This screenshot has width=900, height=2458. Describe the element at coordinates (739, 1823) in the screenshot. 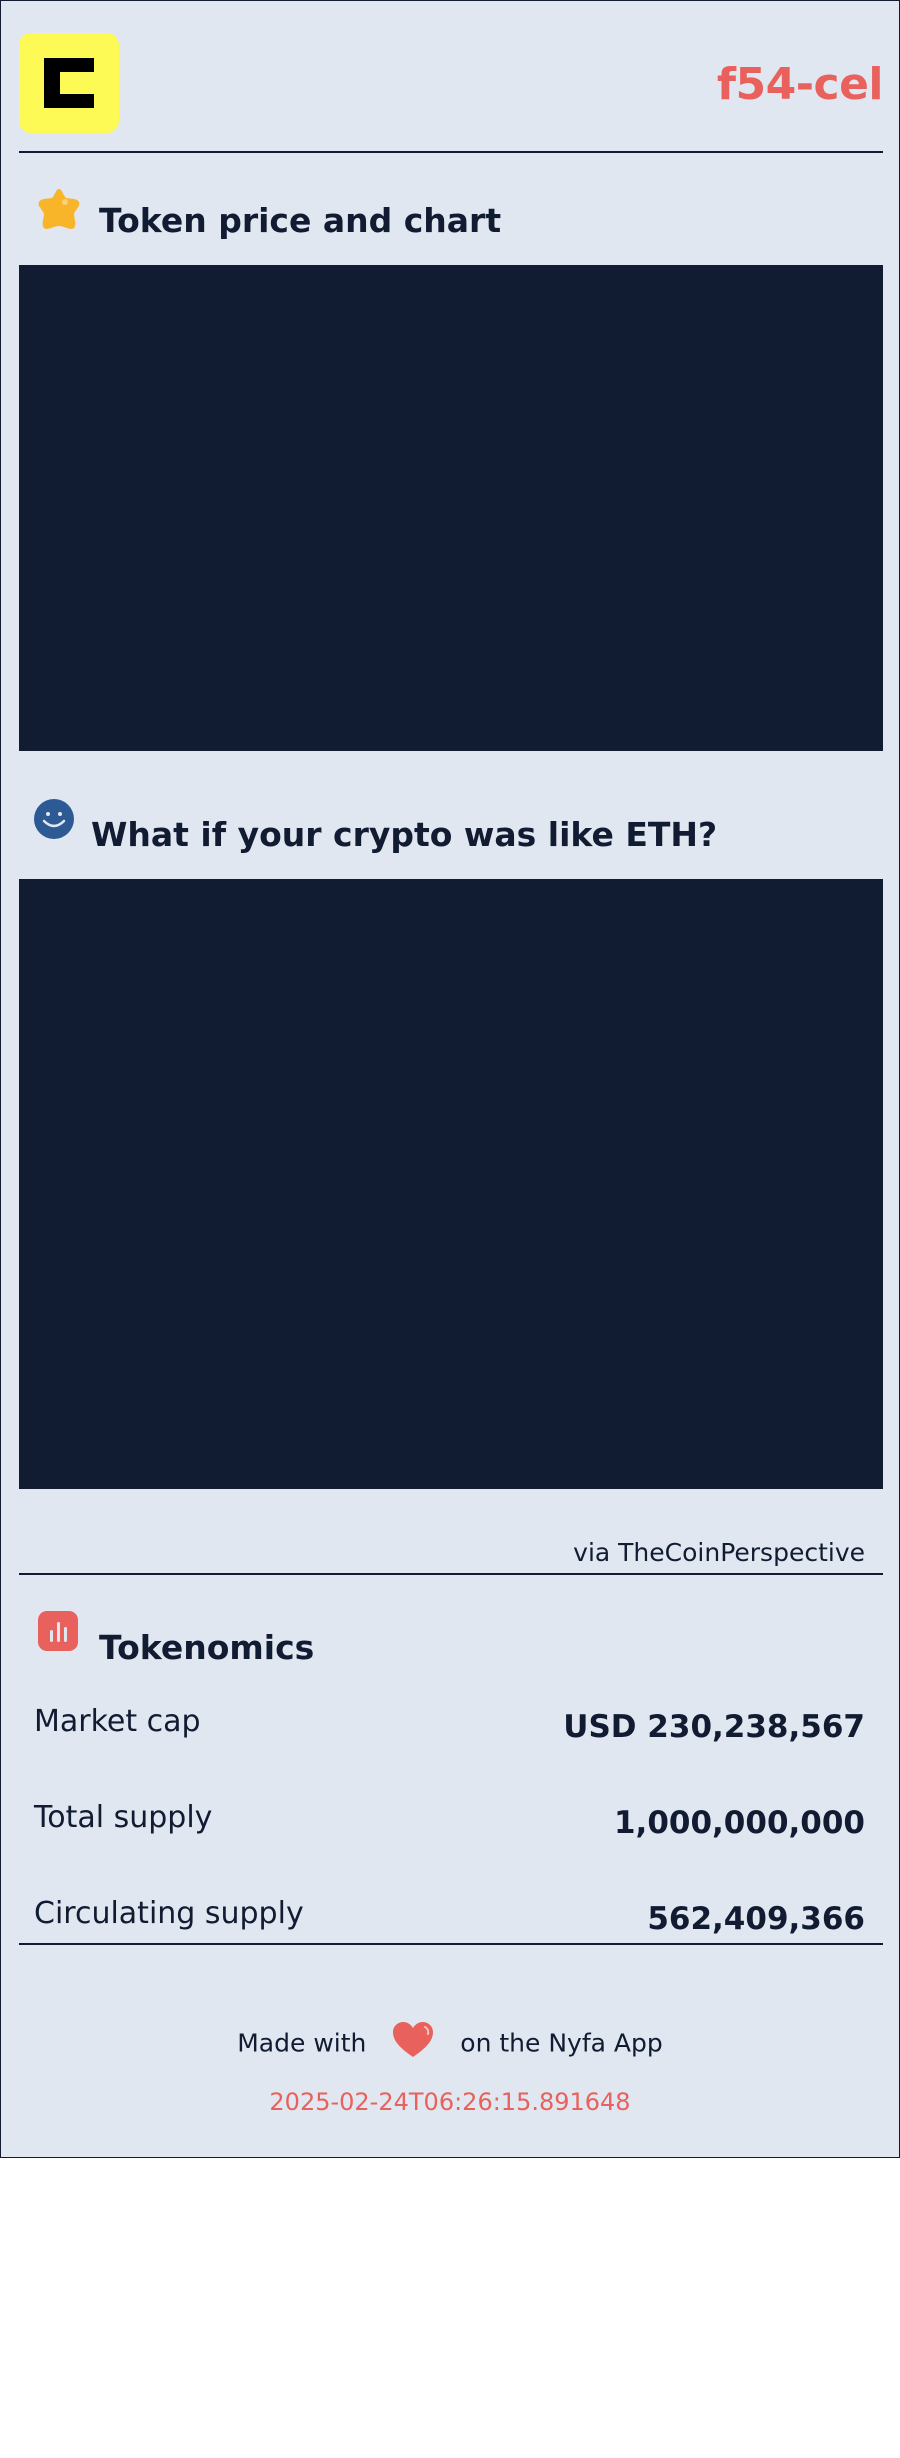

I see `total-supply-value: 1,000,000,000` at that location.